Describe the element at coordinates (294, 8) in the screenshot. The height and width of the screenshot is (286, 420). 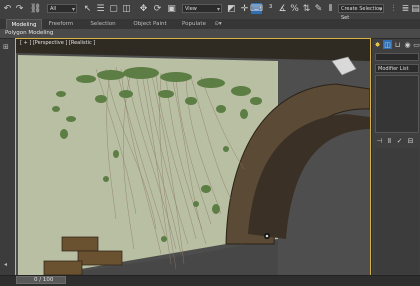
I see `percent-snap-icon: %` at that location.